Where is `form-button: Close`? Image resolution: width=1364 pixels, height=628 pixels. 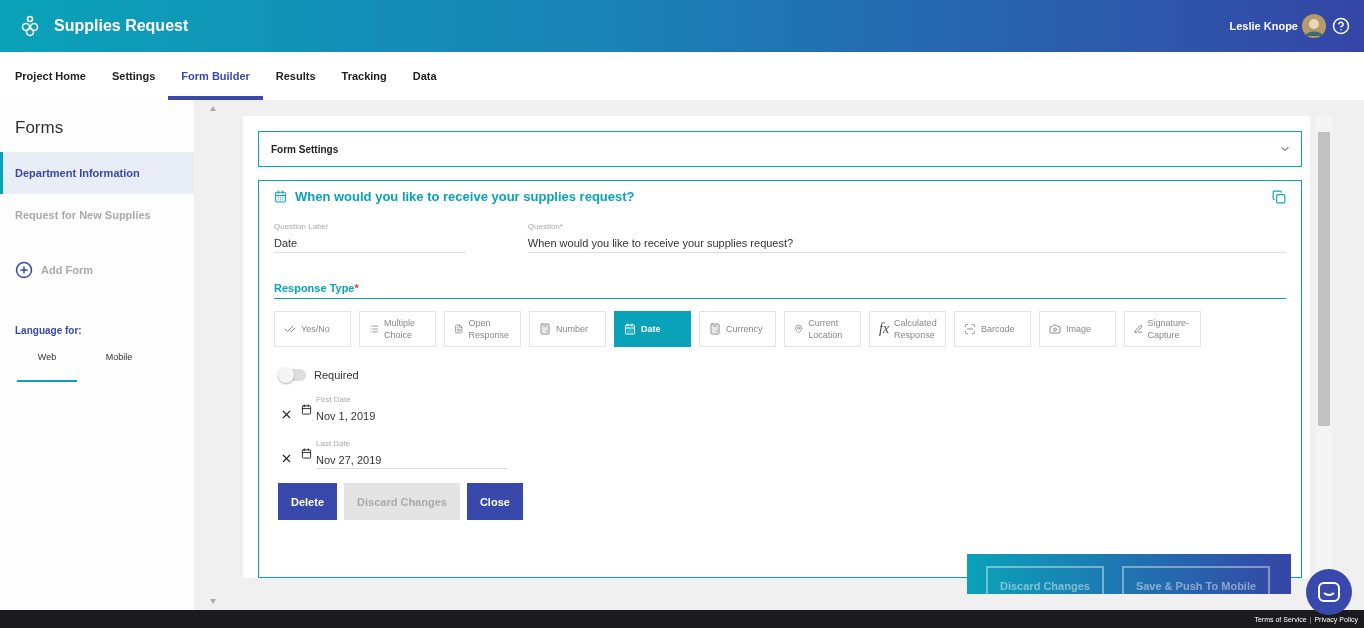
form-button: Close is located at coordinates (494, 501).